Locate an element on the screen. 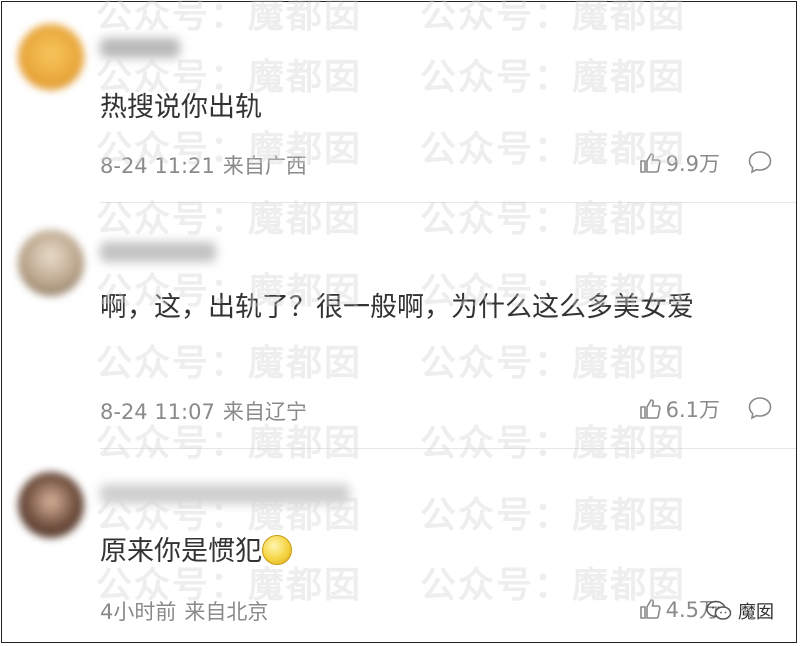 This screenshot has width=800, height=646. like-count: 9.9万 is located at coordinates (692, 164).